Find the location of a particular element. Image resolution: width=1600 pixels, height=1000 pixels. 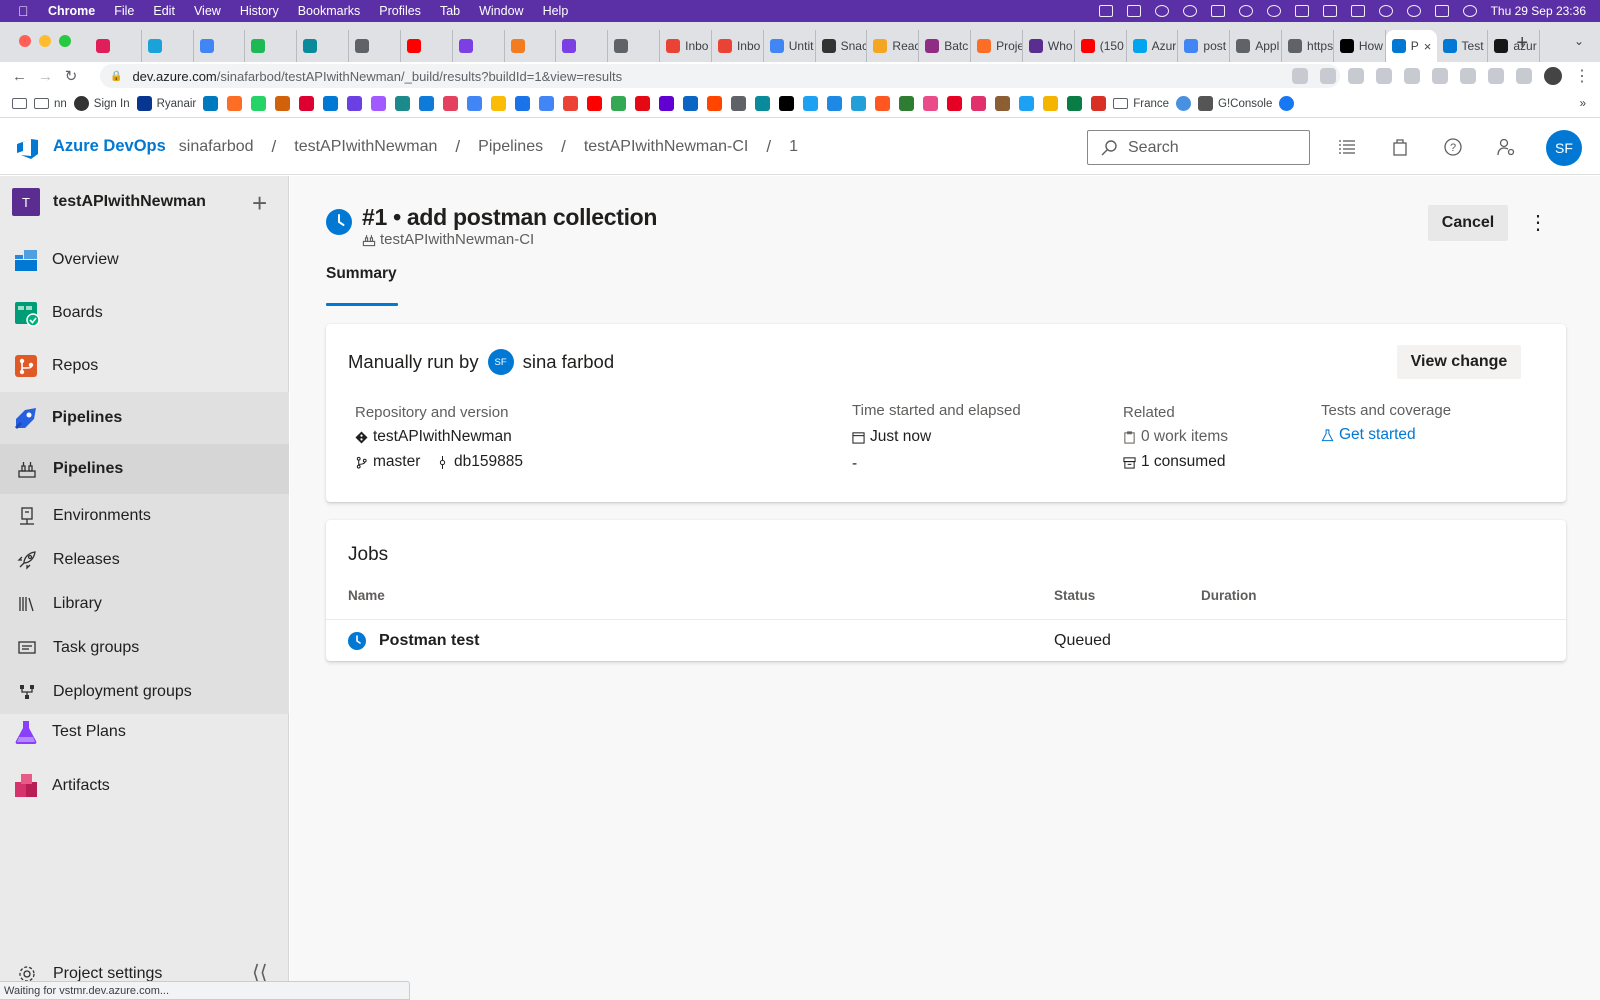

sidebar-item-releases: Releases is located at coordinates (144, 560).